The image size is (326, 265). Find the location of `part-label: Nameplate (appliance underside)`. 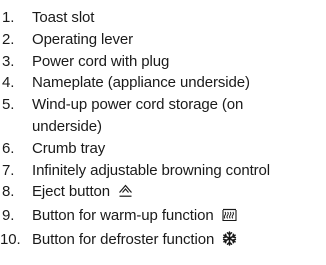

part-label: Nameplate (appliance underside) is located at coordinates (141, 83).